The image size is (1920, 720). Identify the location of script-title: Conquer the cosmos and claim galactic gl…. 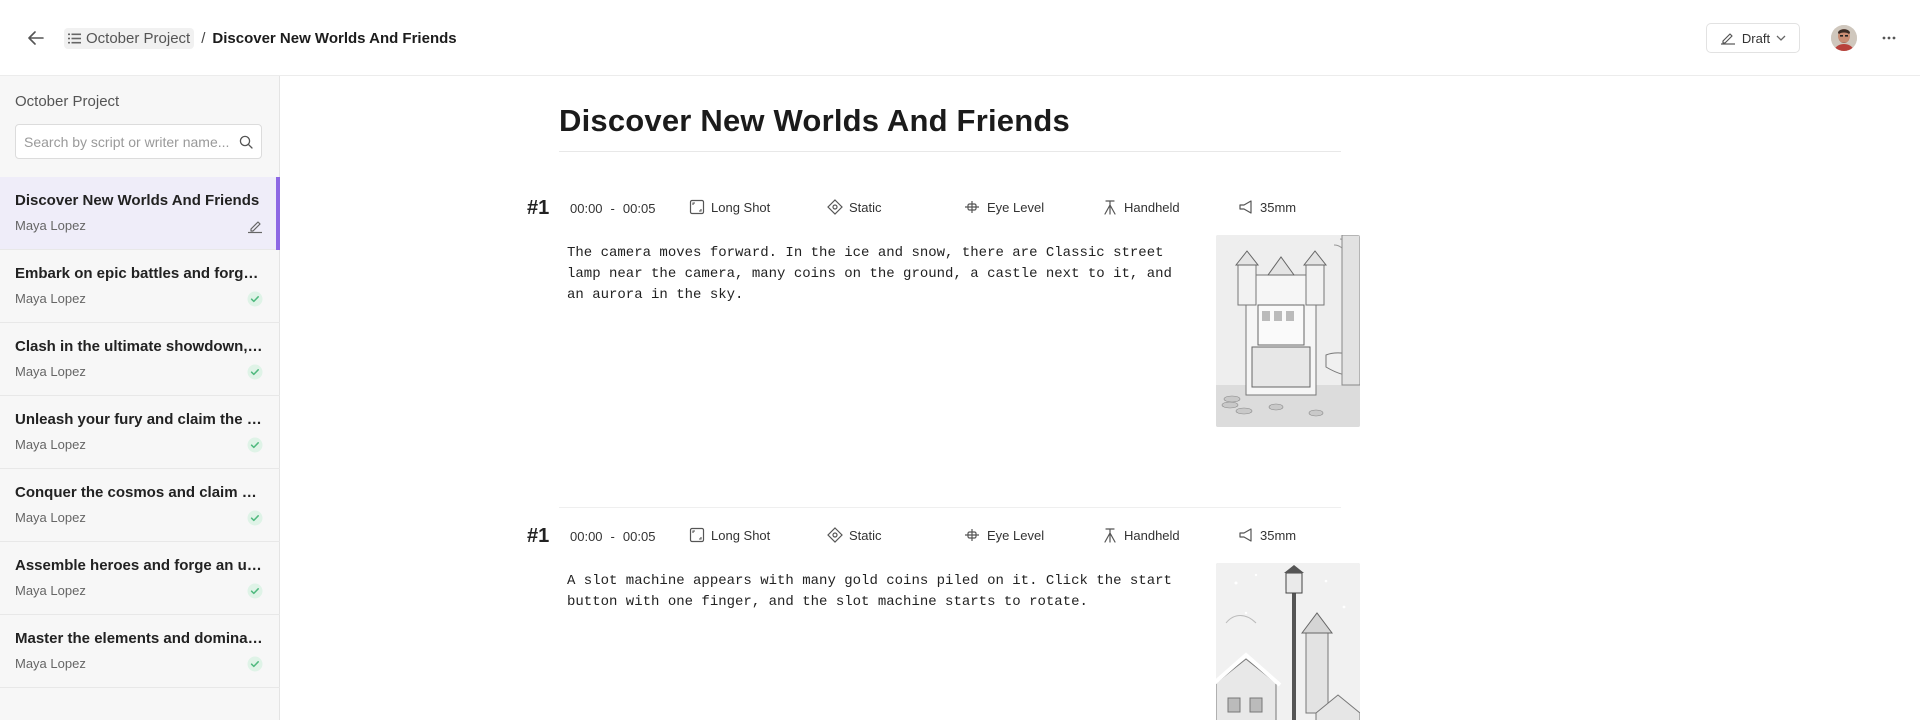
(139, 492).